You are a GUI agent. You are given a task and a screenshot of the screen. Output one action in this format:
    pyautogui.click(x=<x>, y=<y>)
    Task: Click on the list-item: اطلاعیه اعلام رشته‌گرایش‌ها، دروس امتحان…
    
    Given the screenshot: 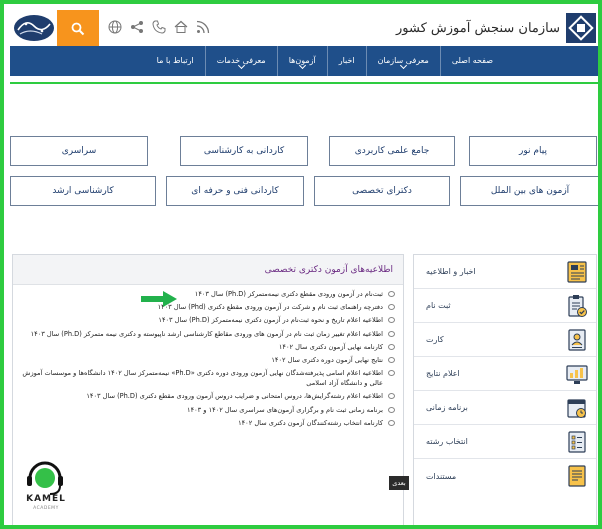 What is the action you would take?
    pyautogui.click(x=208, y=396)
    